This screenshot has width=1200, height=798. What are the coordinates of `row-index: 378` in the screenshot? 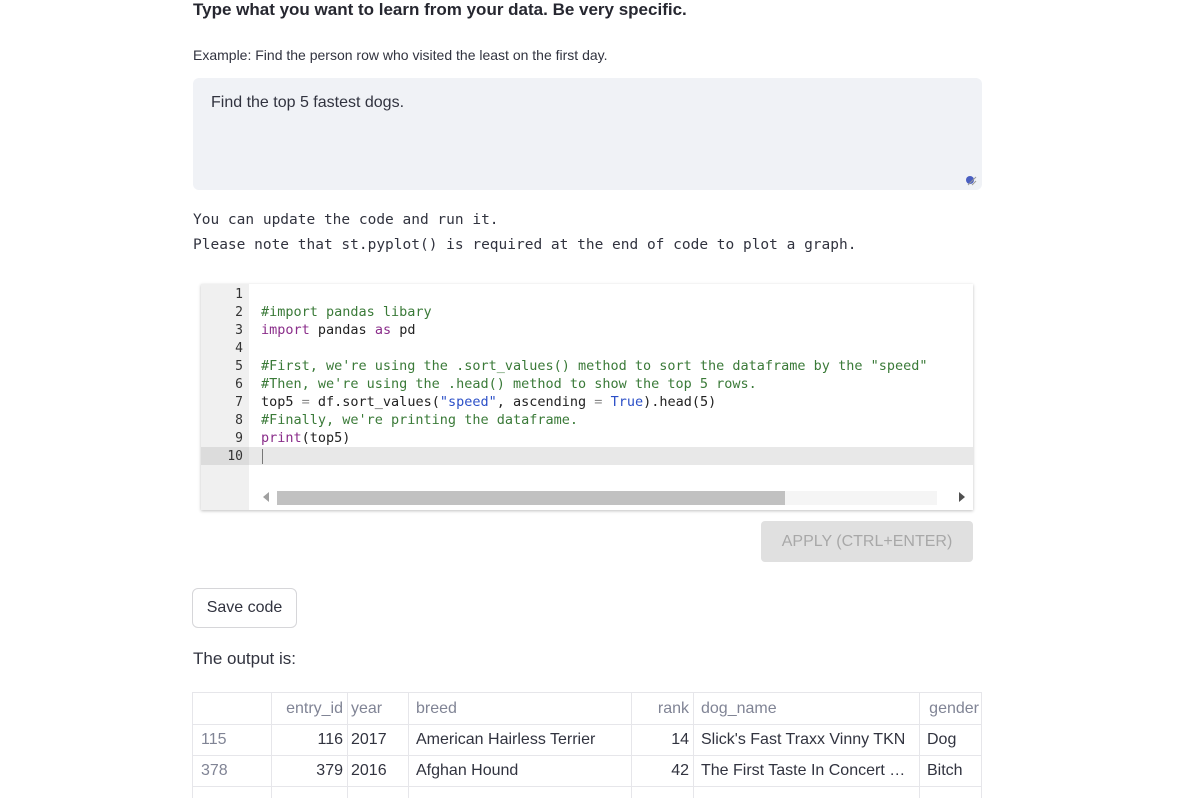 It's located at (214, 770).